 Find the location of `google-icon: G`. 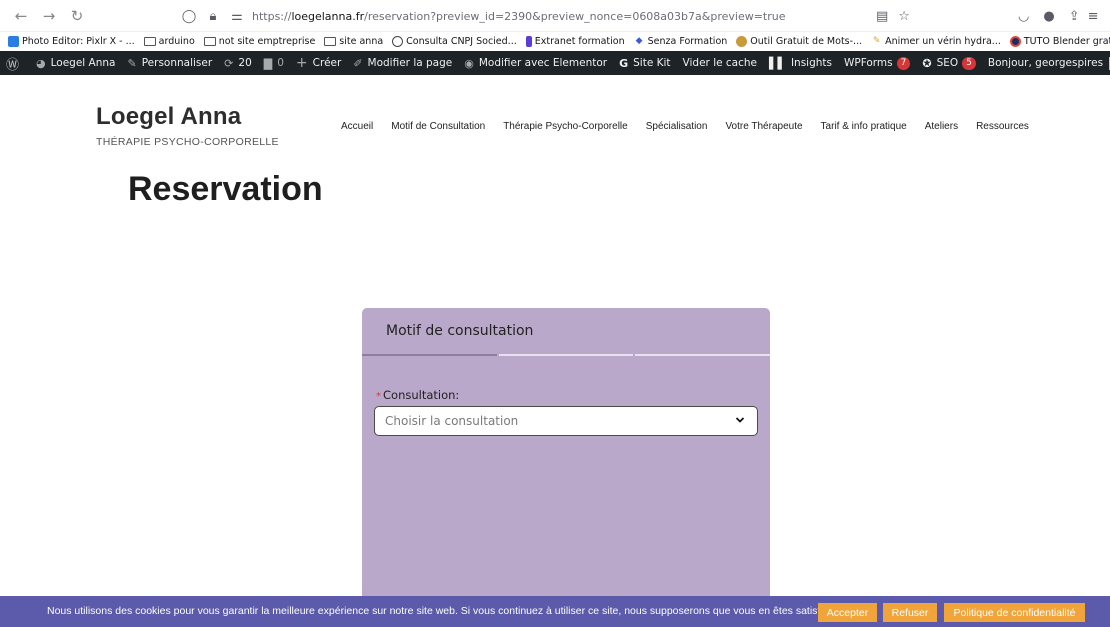

google-icon: G is located at coordinates (624, 63).